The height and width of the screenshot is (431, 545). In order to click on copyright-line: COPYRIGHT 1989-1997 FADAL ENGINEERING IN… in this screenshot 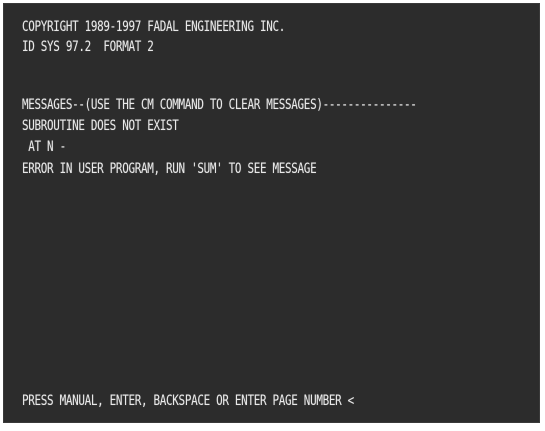, I will do `click(154, 27)`.